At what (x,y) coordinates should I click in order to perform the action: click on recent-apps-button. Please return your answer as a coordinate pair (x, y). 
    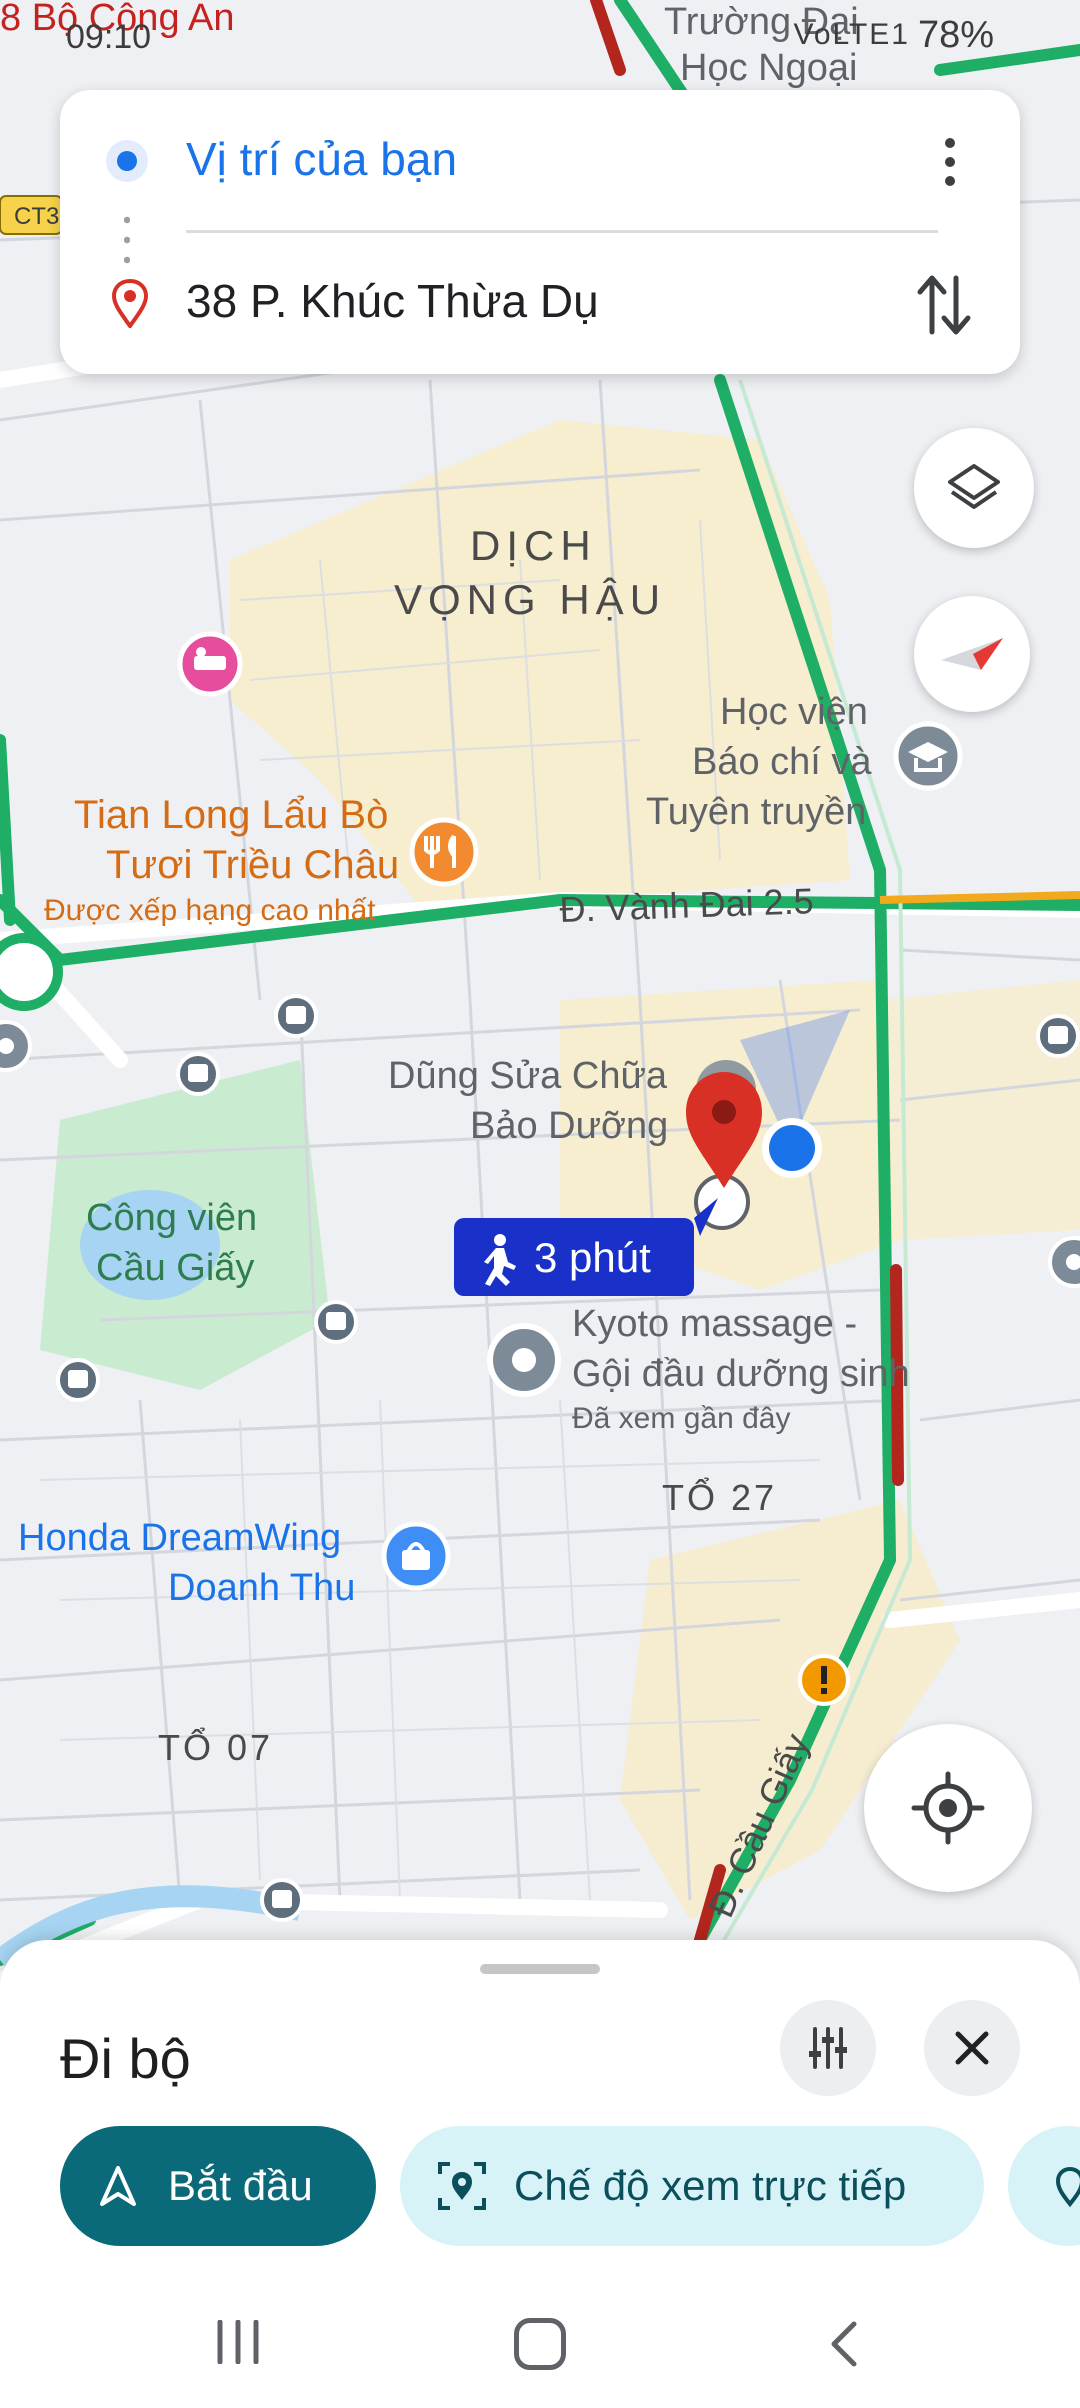
    Looking at the image, I should click on (238, 2342).